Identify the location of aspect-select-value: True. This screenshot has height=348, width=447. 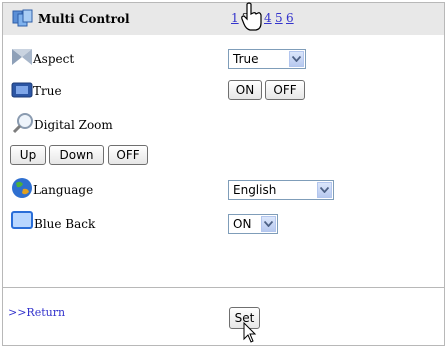
(246, 59).